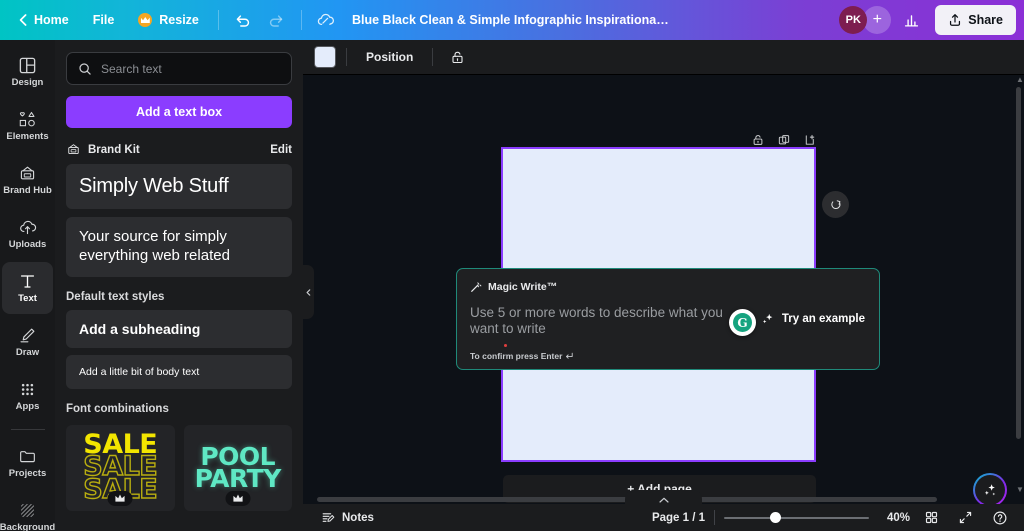 The width and height of the screenshot is (1024, 531). I want to click on help-button, so click(999, 518).